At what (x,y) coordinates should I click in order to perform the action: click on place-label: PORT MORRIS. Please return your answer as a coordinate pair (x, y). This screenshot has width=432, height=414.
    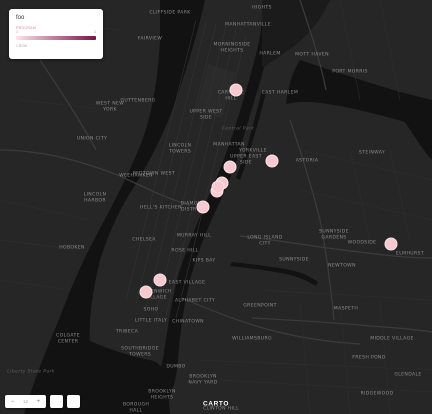
    Looking at the image, I should click on (350, 72).